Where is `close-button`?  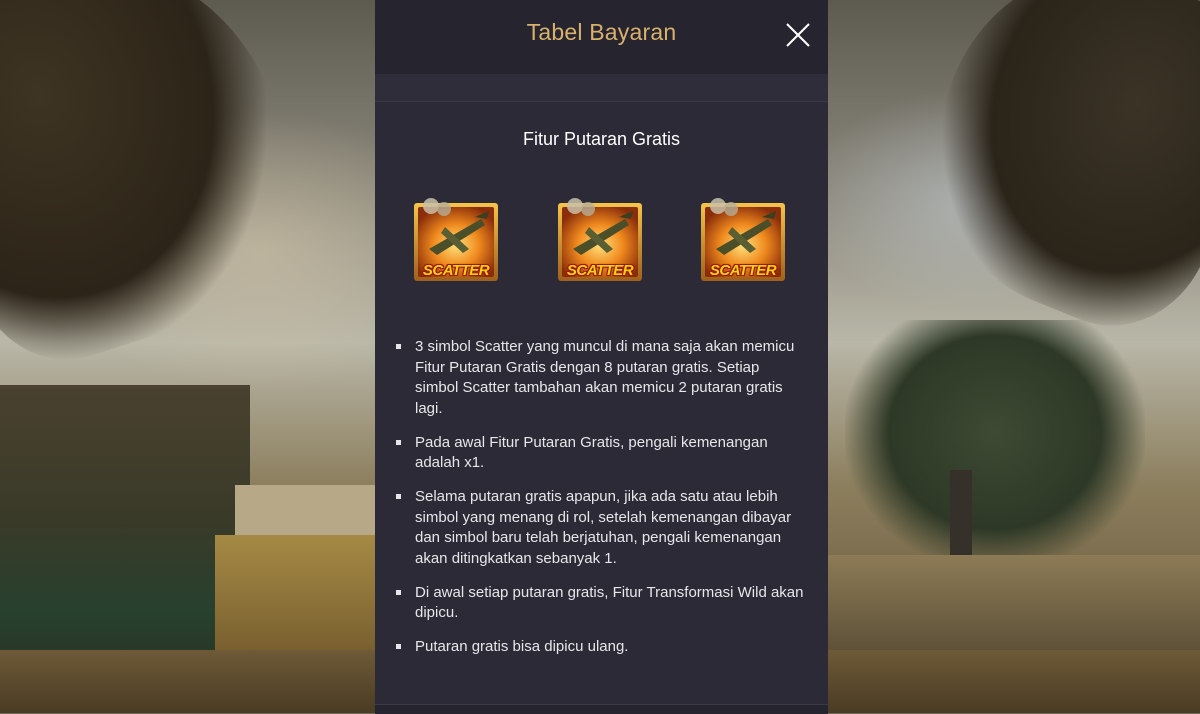
close-button is located at coordinates (798, 35).